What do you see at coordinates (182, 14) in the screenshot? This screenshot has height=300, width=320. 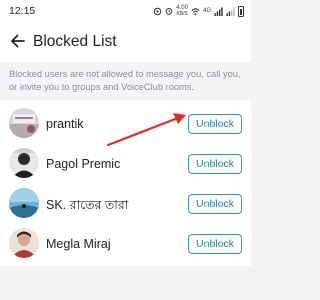 I see `speed-unit: KB/S` at bounding box center [182, 14].